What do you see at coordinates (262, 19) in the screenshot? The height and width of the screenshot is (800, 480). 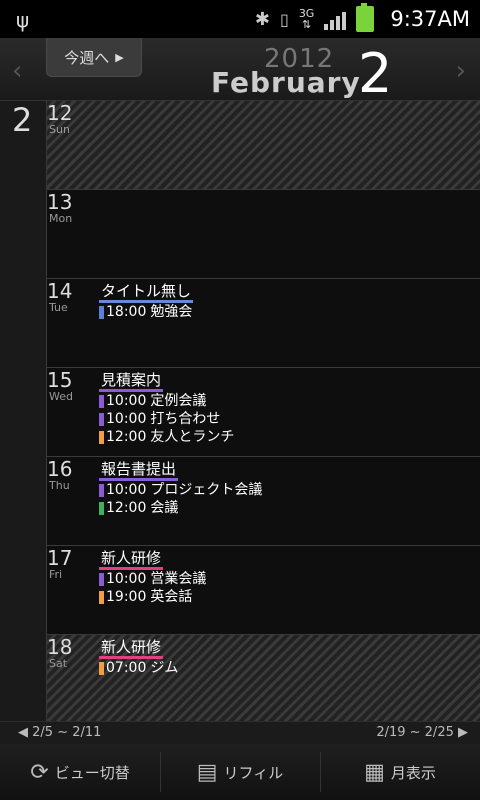 I see `bluetooth-icon: ✱` at bounding box center [262, 19].